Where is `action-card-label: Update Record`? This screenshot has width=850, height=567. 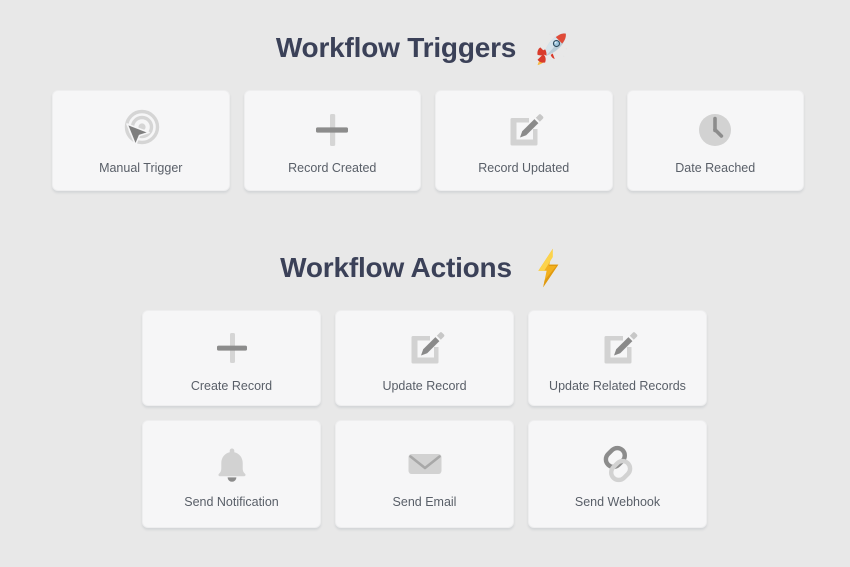
action-card-label: Update Record is located at coordinates (424, 385).